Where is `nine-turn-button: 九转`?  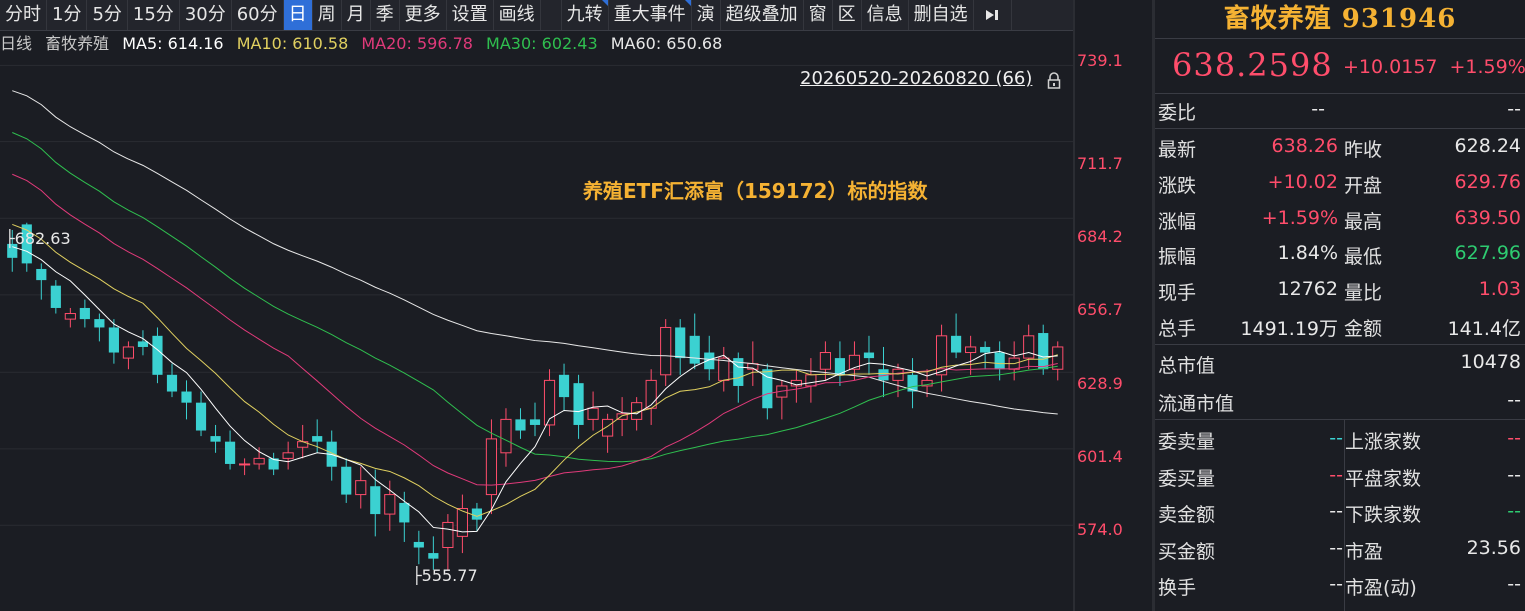
nine-turn-button: 九转 is located at coordinates (585, 15).